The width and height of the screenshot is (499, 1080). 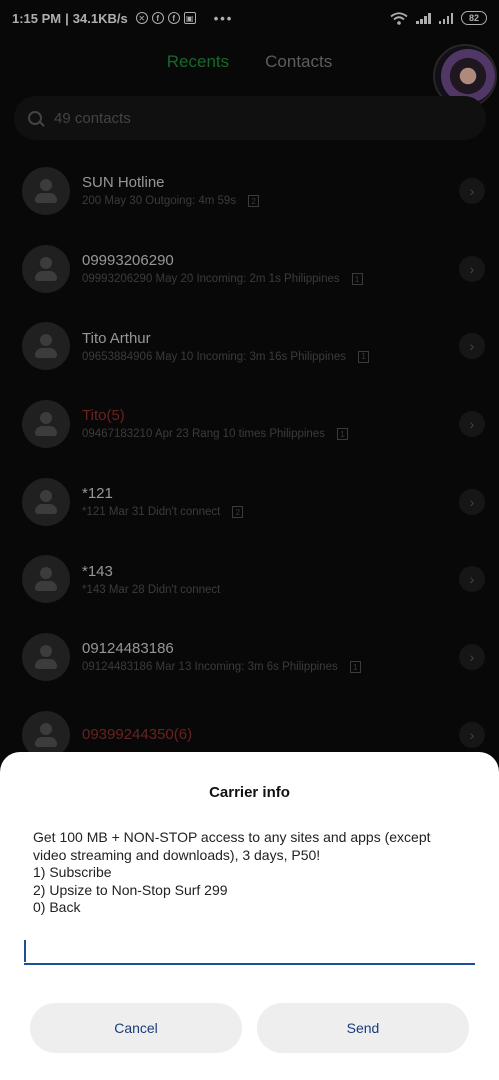 I want to click on text-cursor, so click(x=25, y=951).